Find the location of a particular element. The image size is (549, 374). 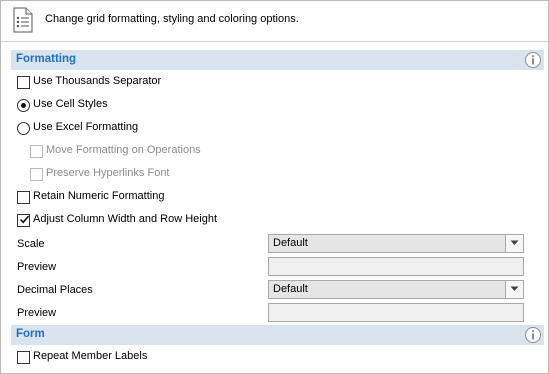

formatting-section-header: Formatting is located at coordinates (277, 60).